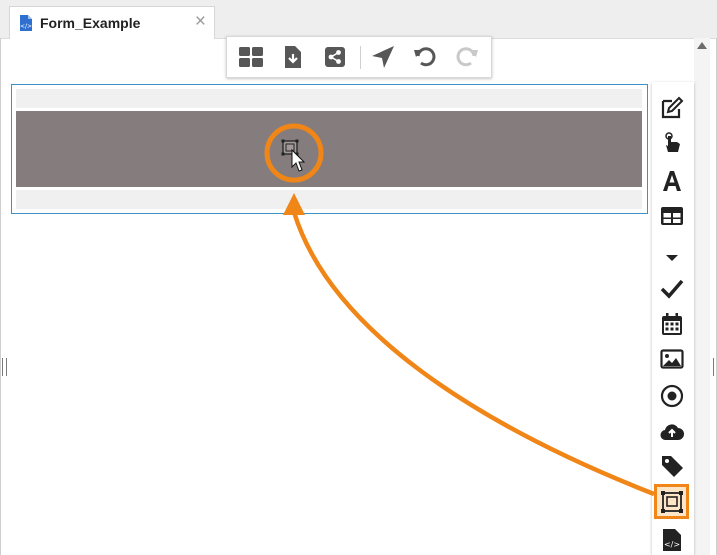 This screenshot has height=555, width=717. I want to click on floating-toolbar, so click(359, 57).